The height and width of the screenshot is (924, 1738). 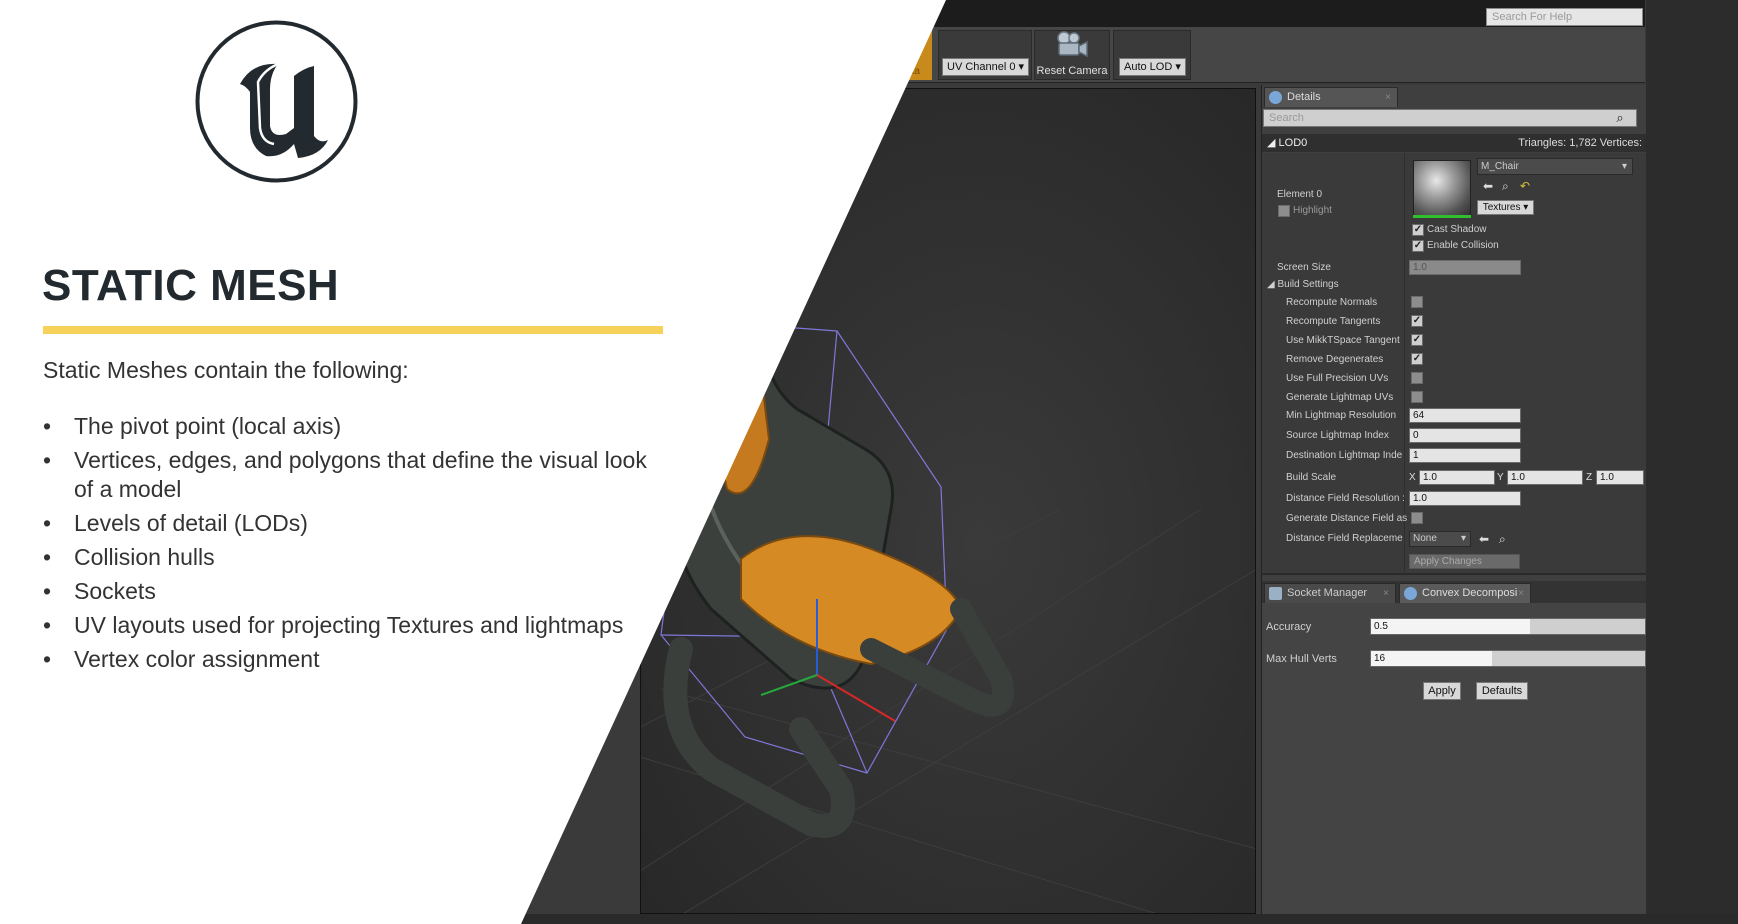 I want to click on search-icon: ⌕, so click(x=1620, y=118).